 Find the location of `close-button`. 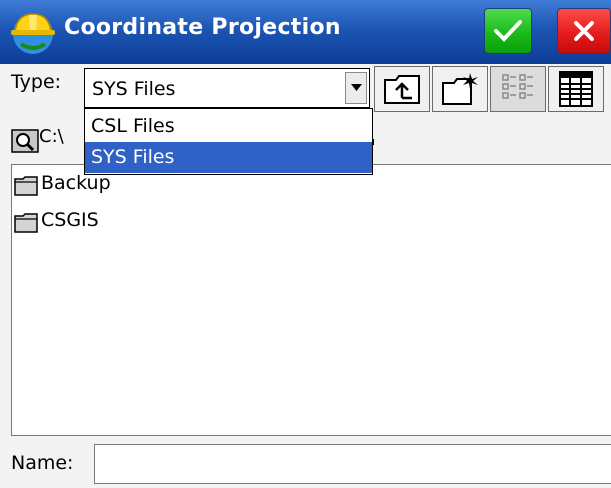

close-button is located at coordinates (584, 31).